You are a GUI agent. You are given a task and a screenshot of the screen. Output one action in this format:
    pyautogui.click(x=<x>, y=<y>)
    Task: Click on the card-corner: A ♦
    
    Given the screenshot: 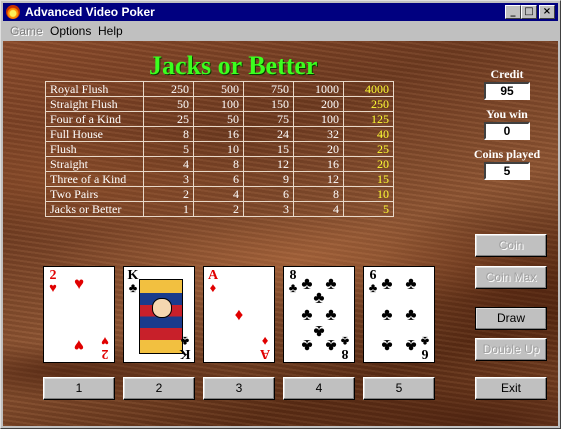 What is the action you would take?
    pyautogui.click(x=213, y=281)
    